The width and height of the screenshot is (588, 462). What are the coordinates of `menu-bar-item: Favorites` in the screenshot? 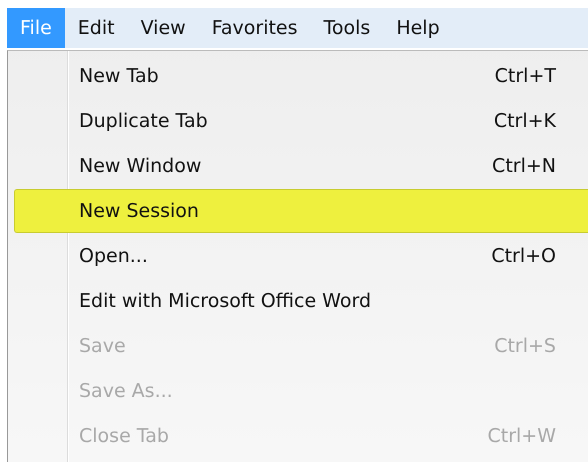 It's located at (254, 28).